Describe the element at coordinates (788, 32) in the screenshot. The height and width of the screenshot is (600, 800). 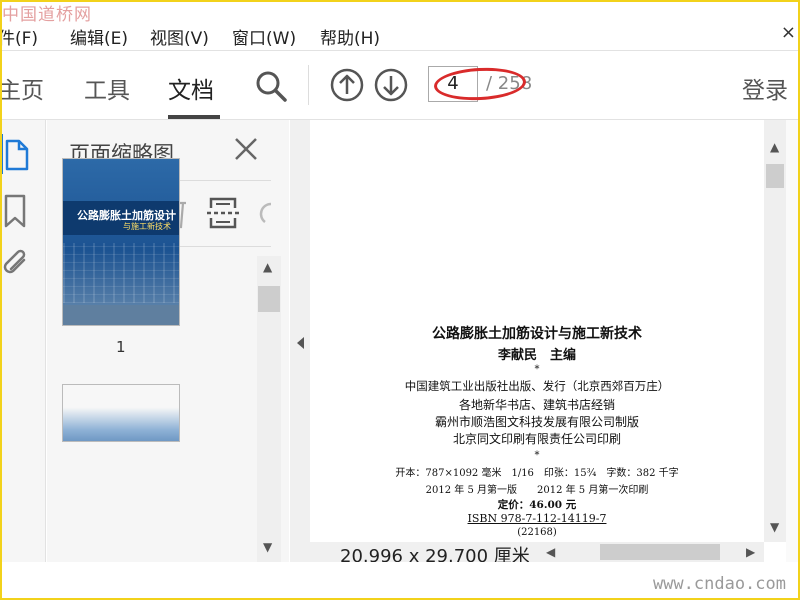
I see `window-close-button: ×` at that location.